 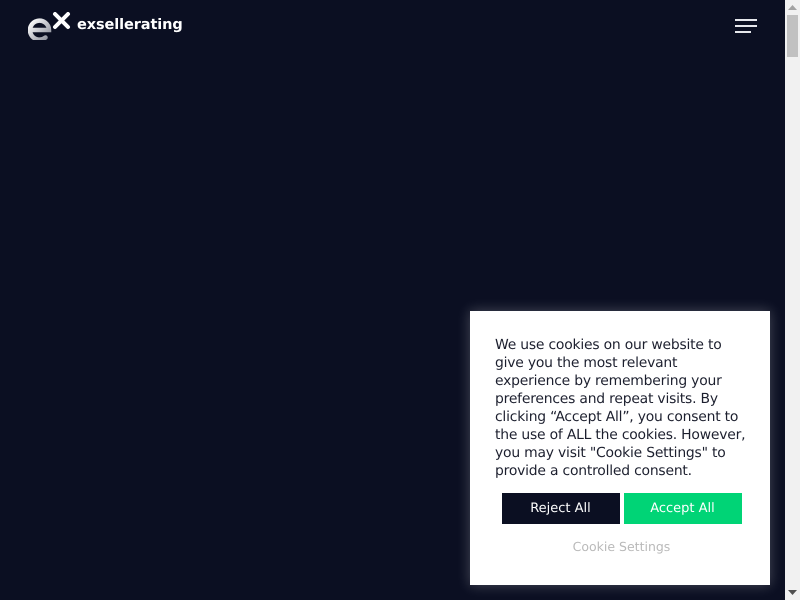 What do you see at coordinates (683, 508) in the screenshot?
I see `accept-all-button: Accept All` at bounding box center [683, 508].